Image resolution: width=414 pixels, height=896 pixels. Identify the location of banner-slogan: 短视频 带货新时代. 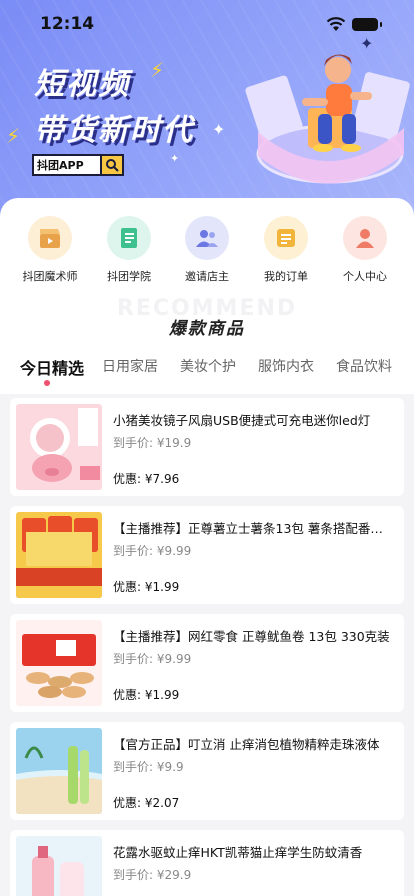
(114, 108).